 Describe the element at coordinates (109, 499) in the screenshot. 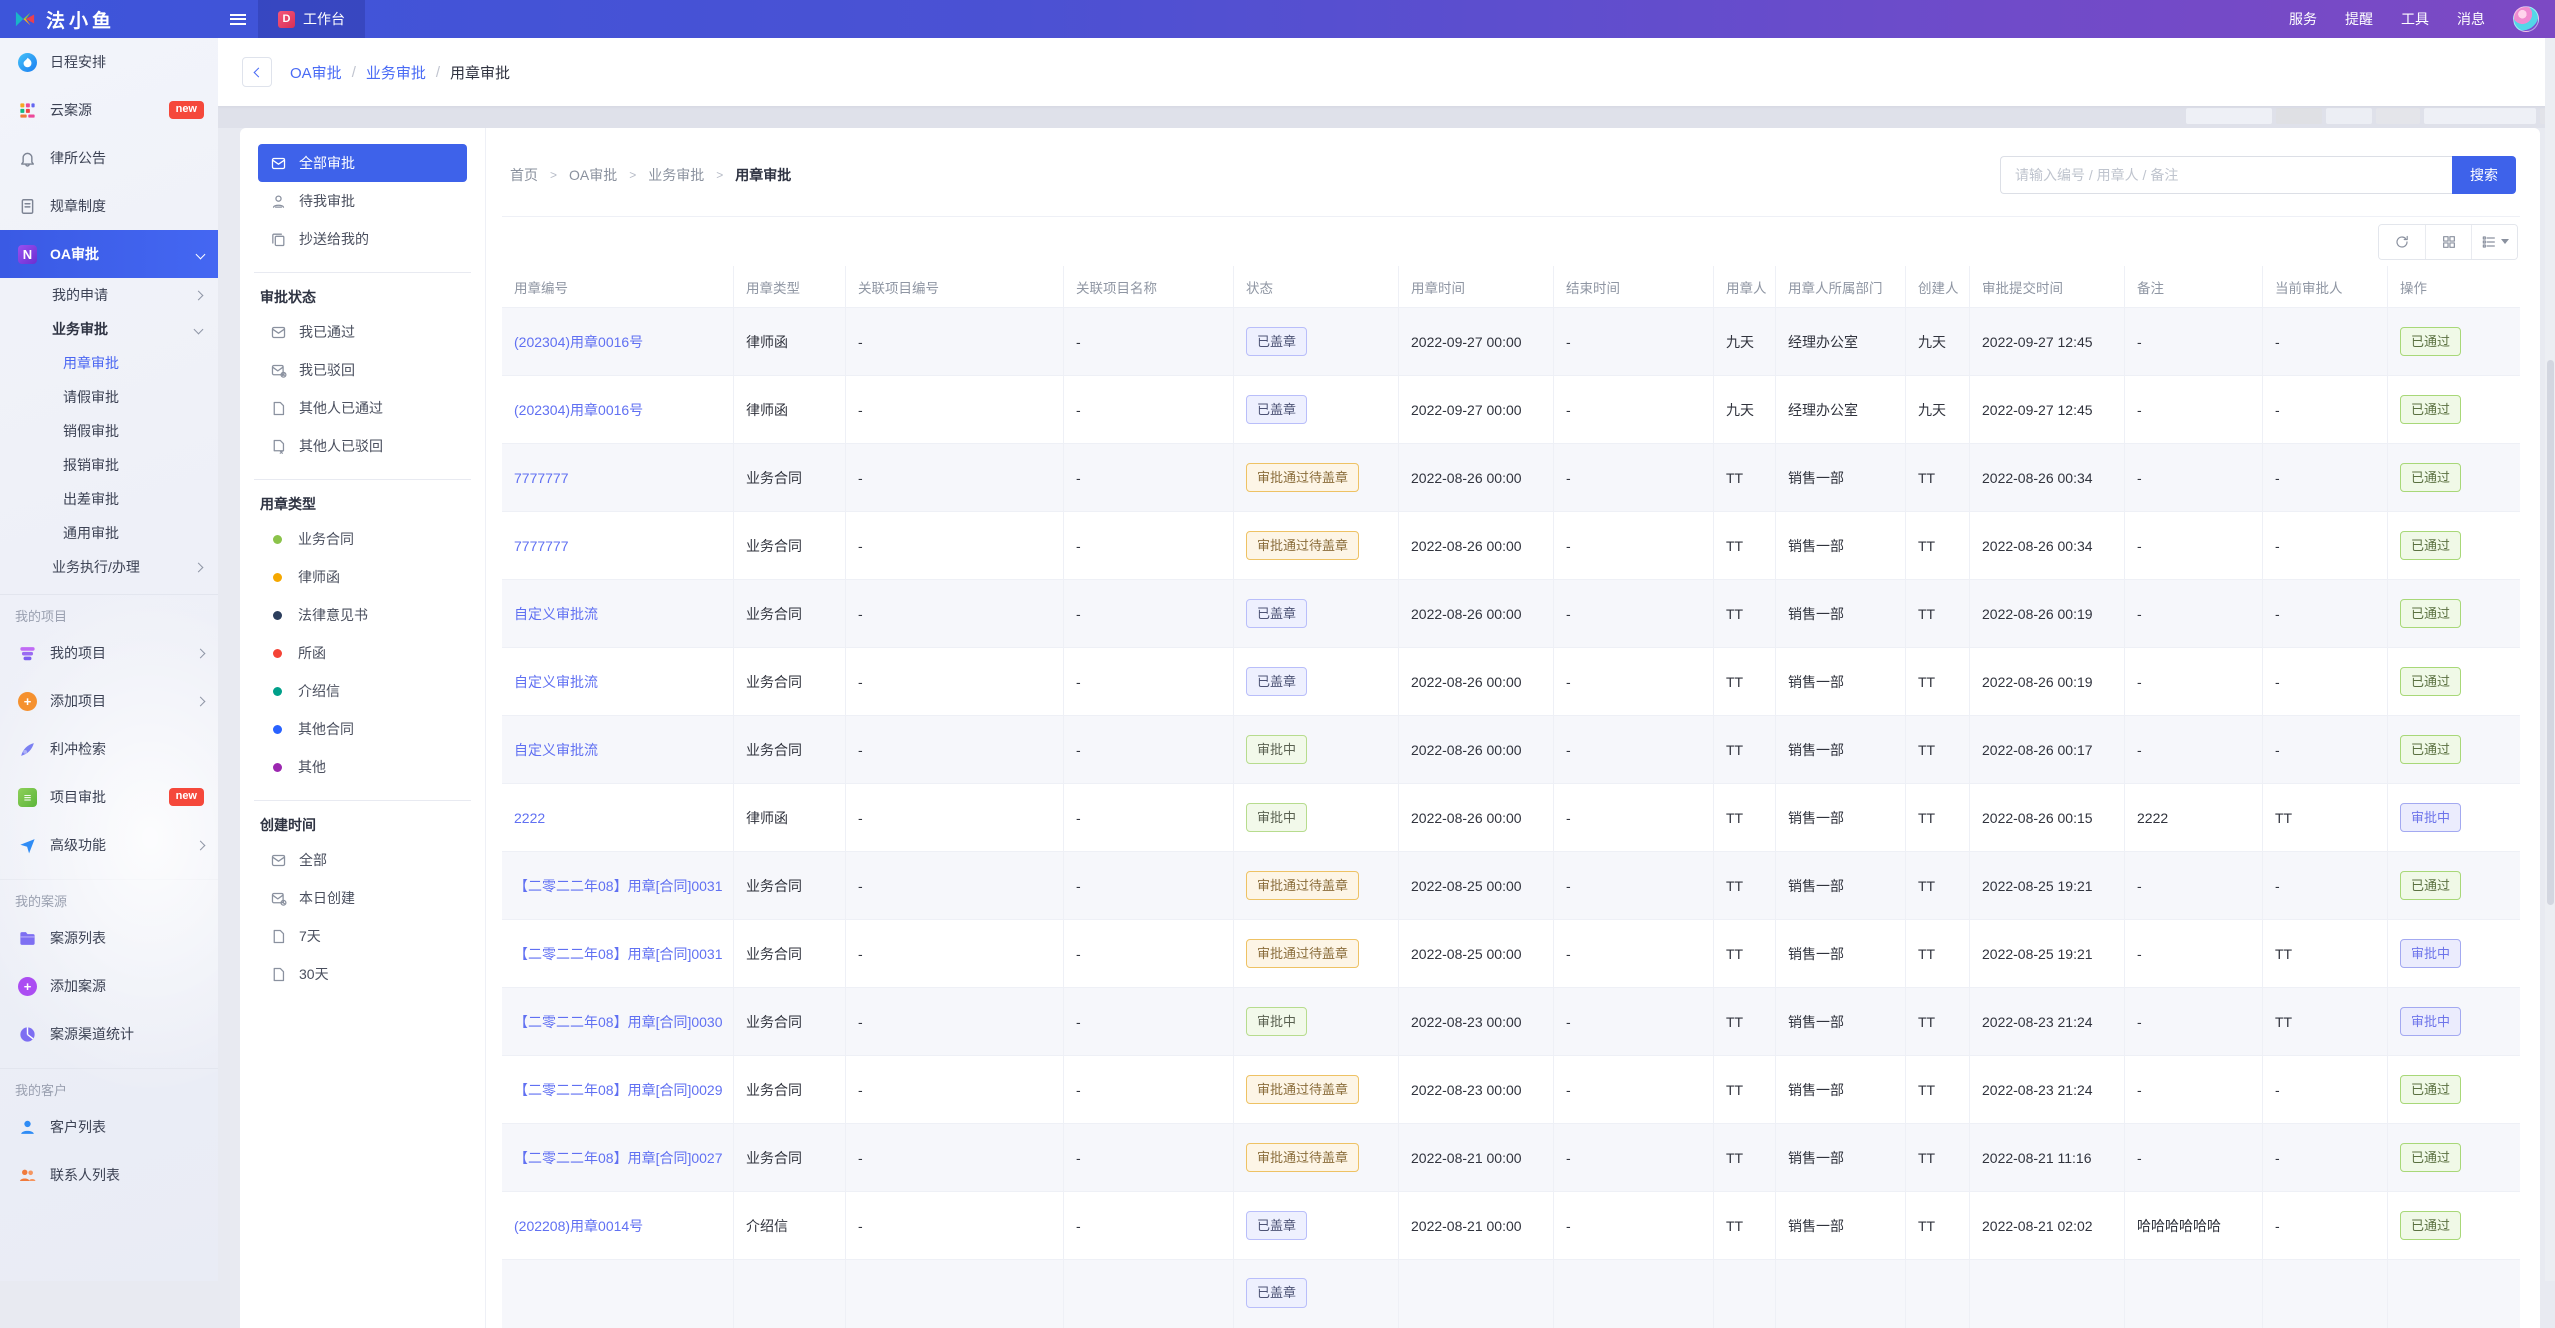

I see `sidebar-subitem-出差审批: 出差审批` at that location.